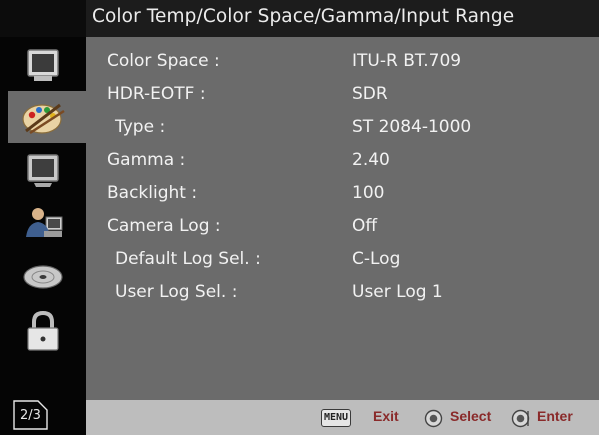  What do you see at coordinates (342, 297) in the screenshot?
I see `menu-row-user-log: User Log Sel. : User Log 1` at bounding box center [342, 297].